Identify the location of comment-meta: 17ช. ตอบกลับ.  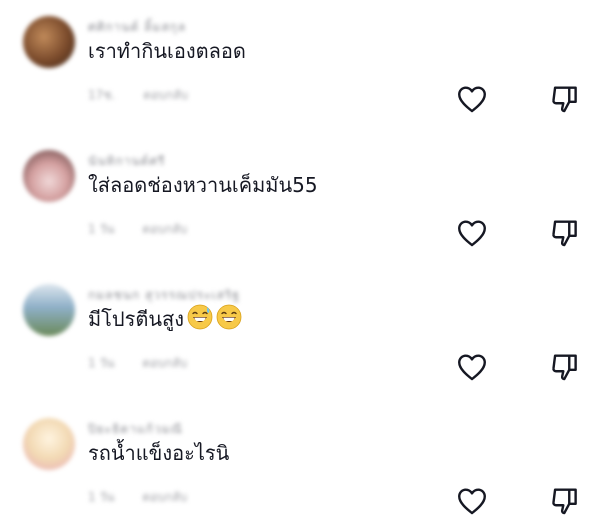
(152, 94).